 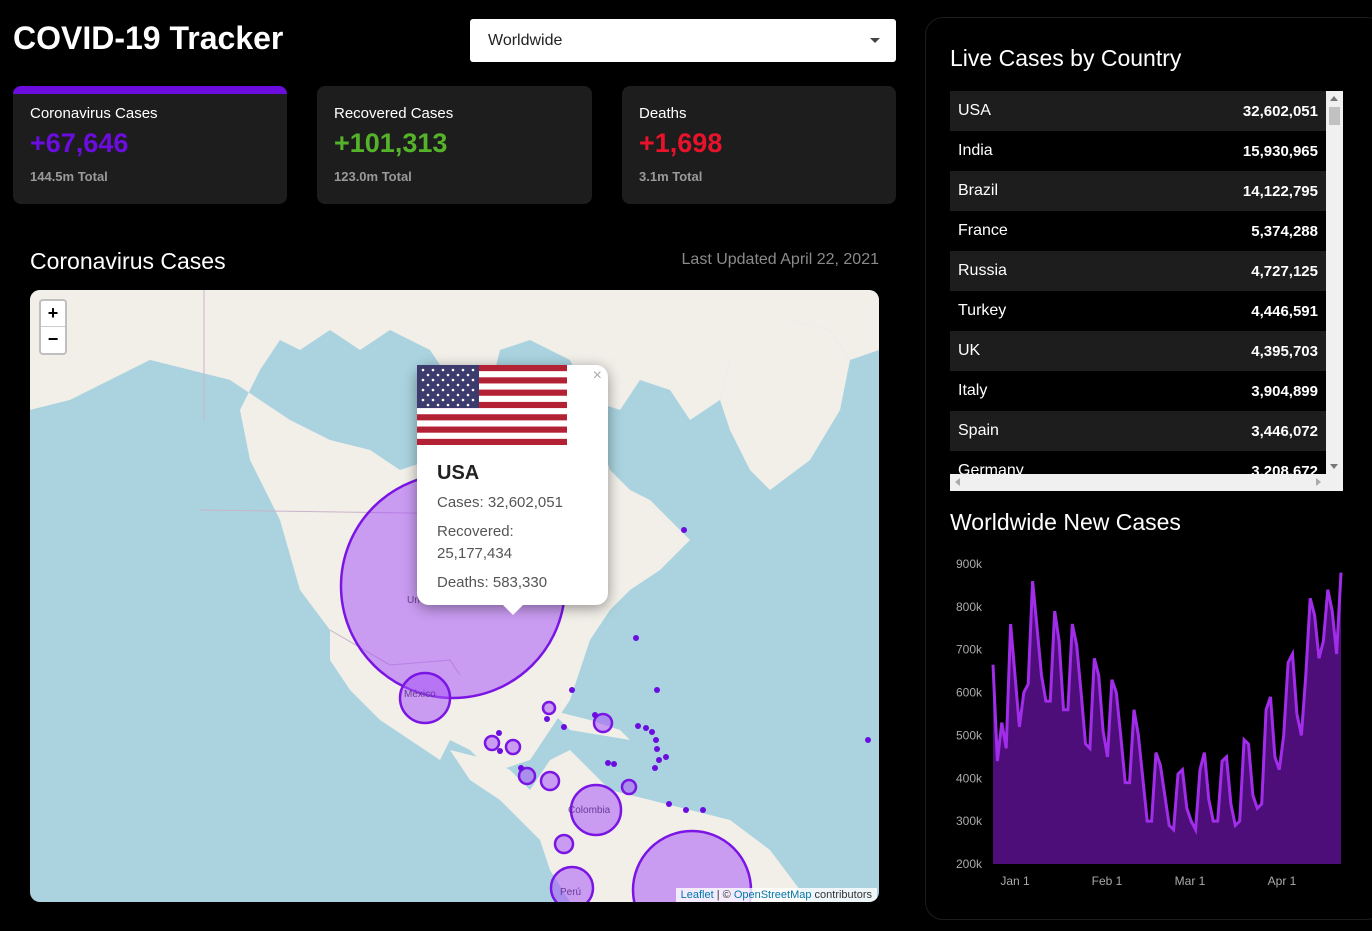 What do you see at coordinates (957, 482) in the screenshot?
I see `scroll-left-icon` at bounding box center [957, 482].